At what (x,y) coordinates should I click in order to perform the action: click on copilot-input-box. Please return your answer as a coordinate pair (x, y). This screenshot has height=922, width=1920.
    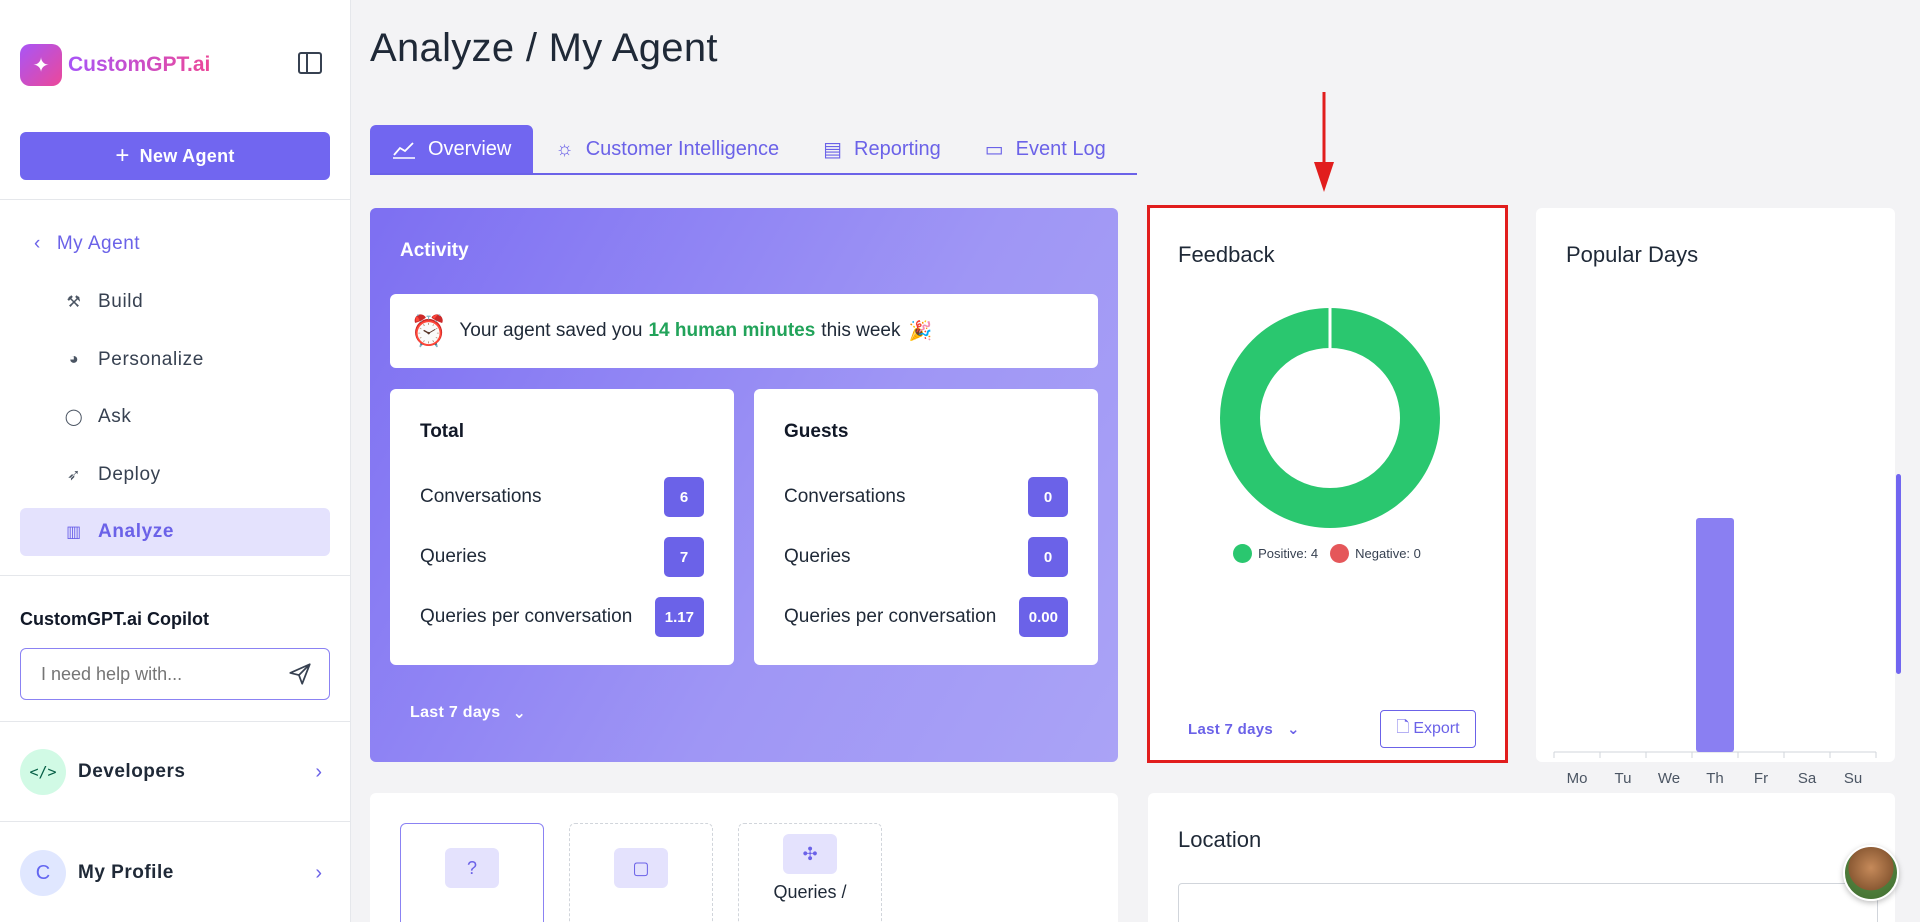
    Looking at the image, I should click on (175, 674).